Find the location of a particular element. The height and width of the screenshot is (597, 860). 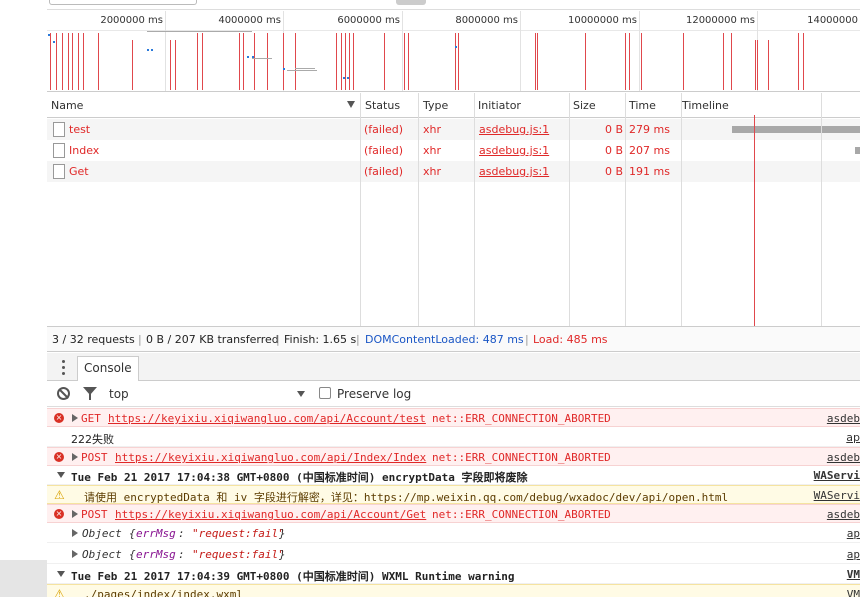

filter-icon is located at coordinates (90, 393).